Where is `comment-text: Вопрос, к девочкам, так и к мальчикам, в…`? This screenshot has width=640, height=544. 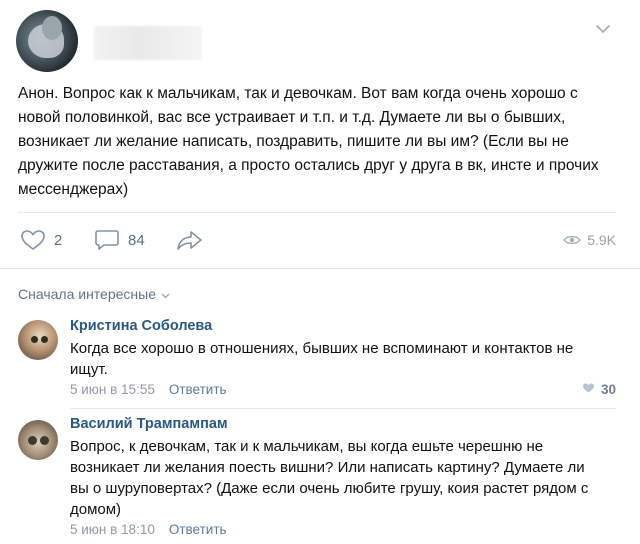
comment-text: Вопрос, к девочкам, так и к мальчикам, в… is located at coordinates (329, 478).